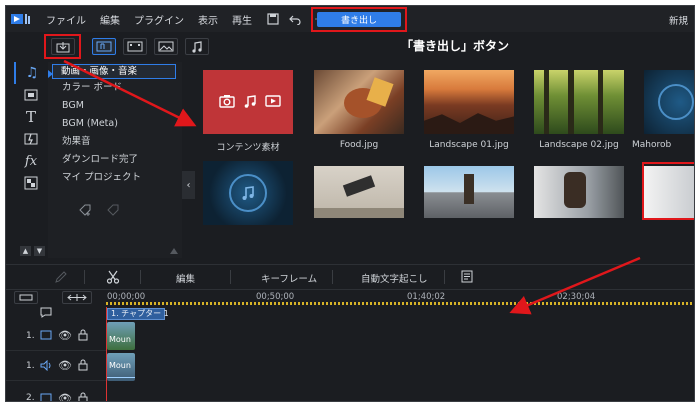 This screenshot has width=700, height=407. What do you see at coordinates (31, 95) in the screenshot?
I see `template-room-icon` at bounding box center [31, 95].